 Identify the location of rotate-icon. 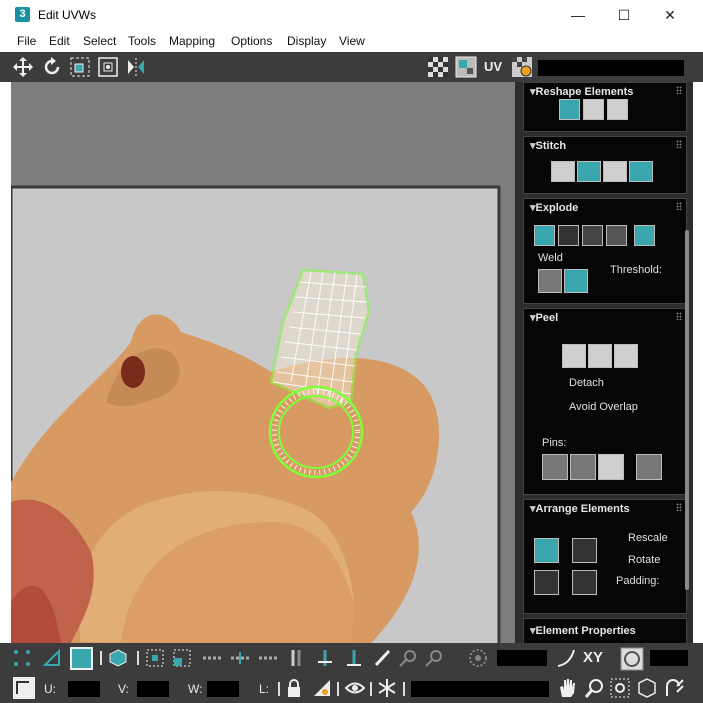
(52, 67).